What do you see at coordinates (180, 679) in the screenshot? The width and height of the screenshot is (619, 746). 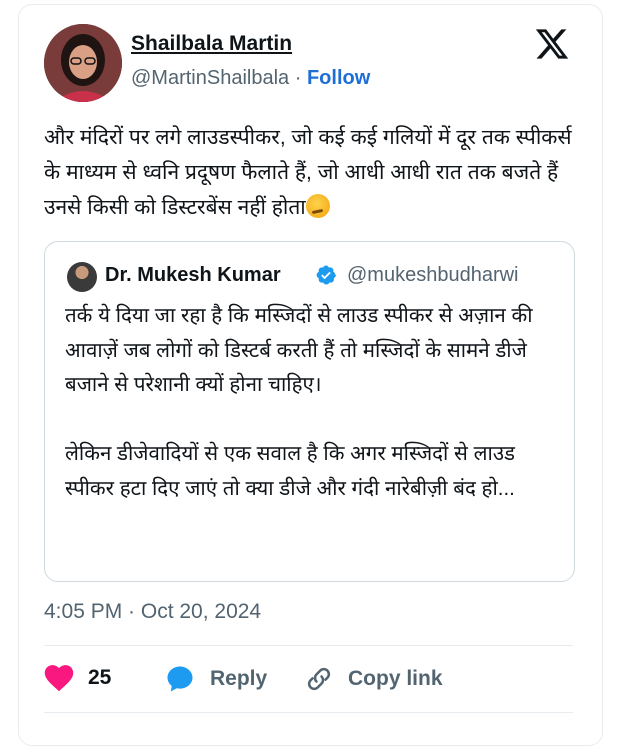 I see `reply-bubble-icon` at bounding box center [180, 679].